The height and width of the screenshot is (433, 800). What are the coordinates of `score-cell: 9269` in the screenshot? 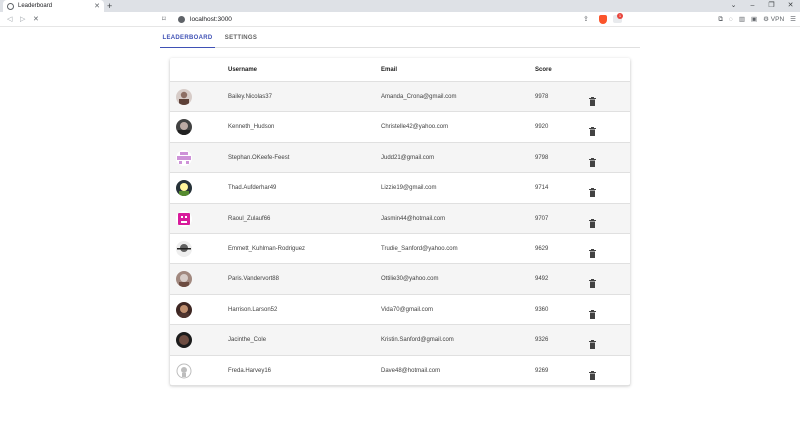 It's located at (542, 370).